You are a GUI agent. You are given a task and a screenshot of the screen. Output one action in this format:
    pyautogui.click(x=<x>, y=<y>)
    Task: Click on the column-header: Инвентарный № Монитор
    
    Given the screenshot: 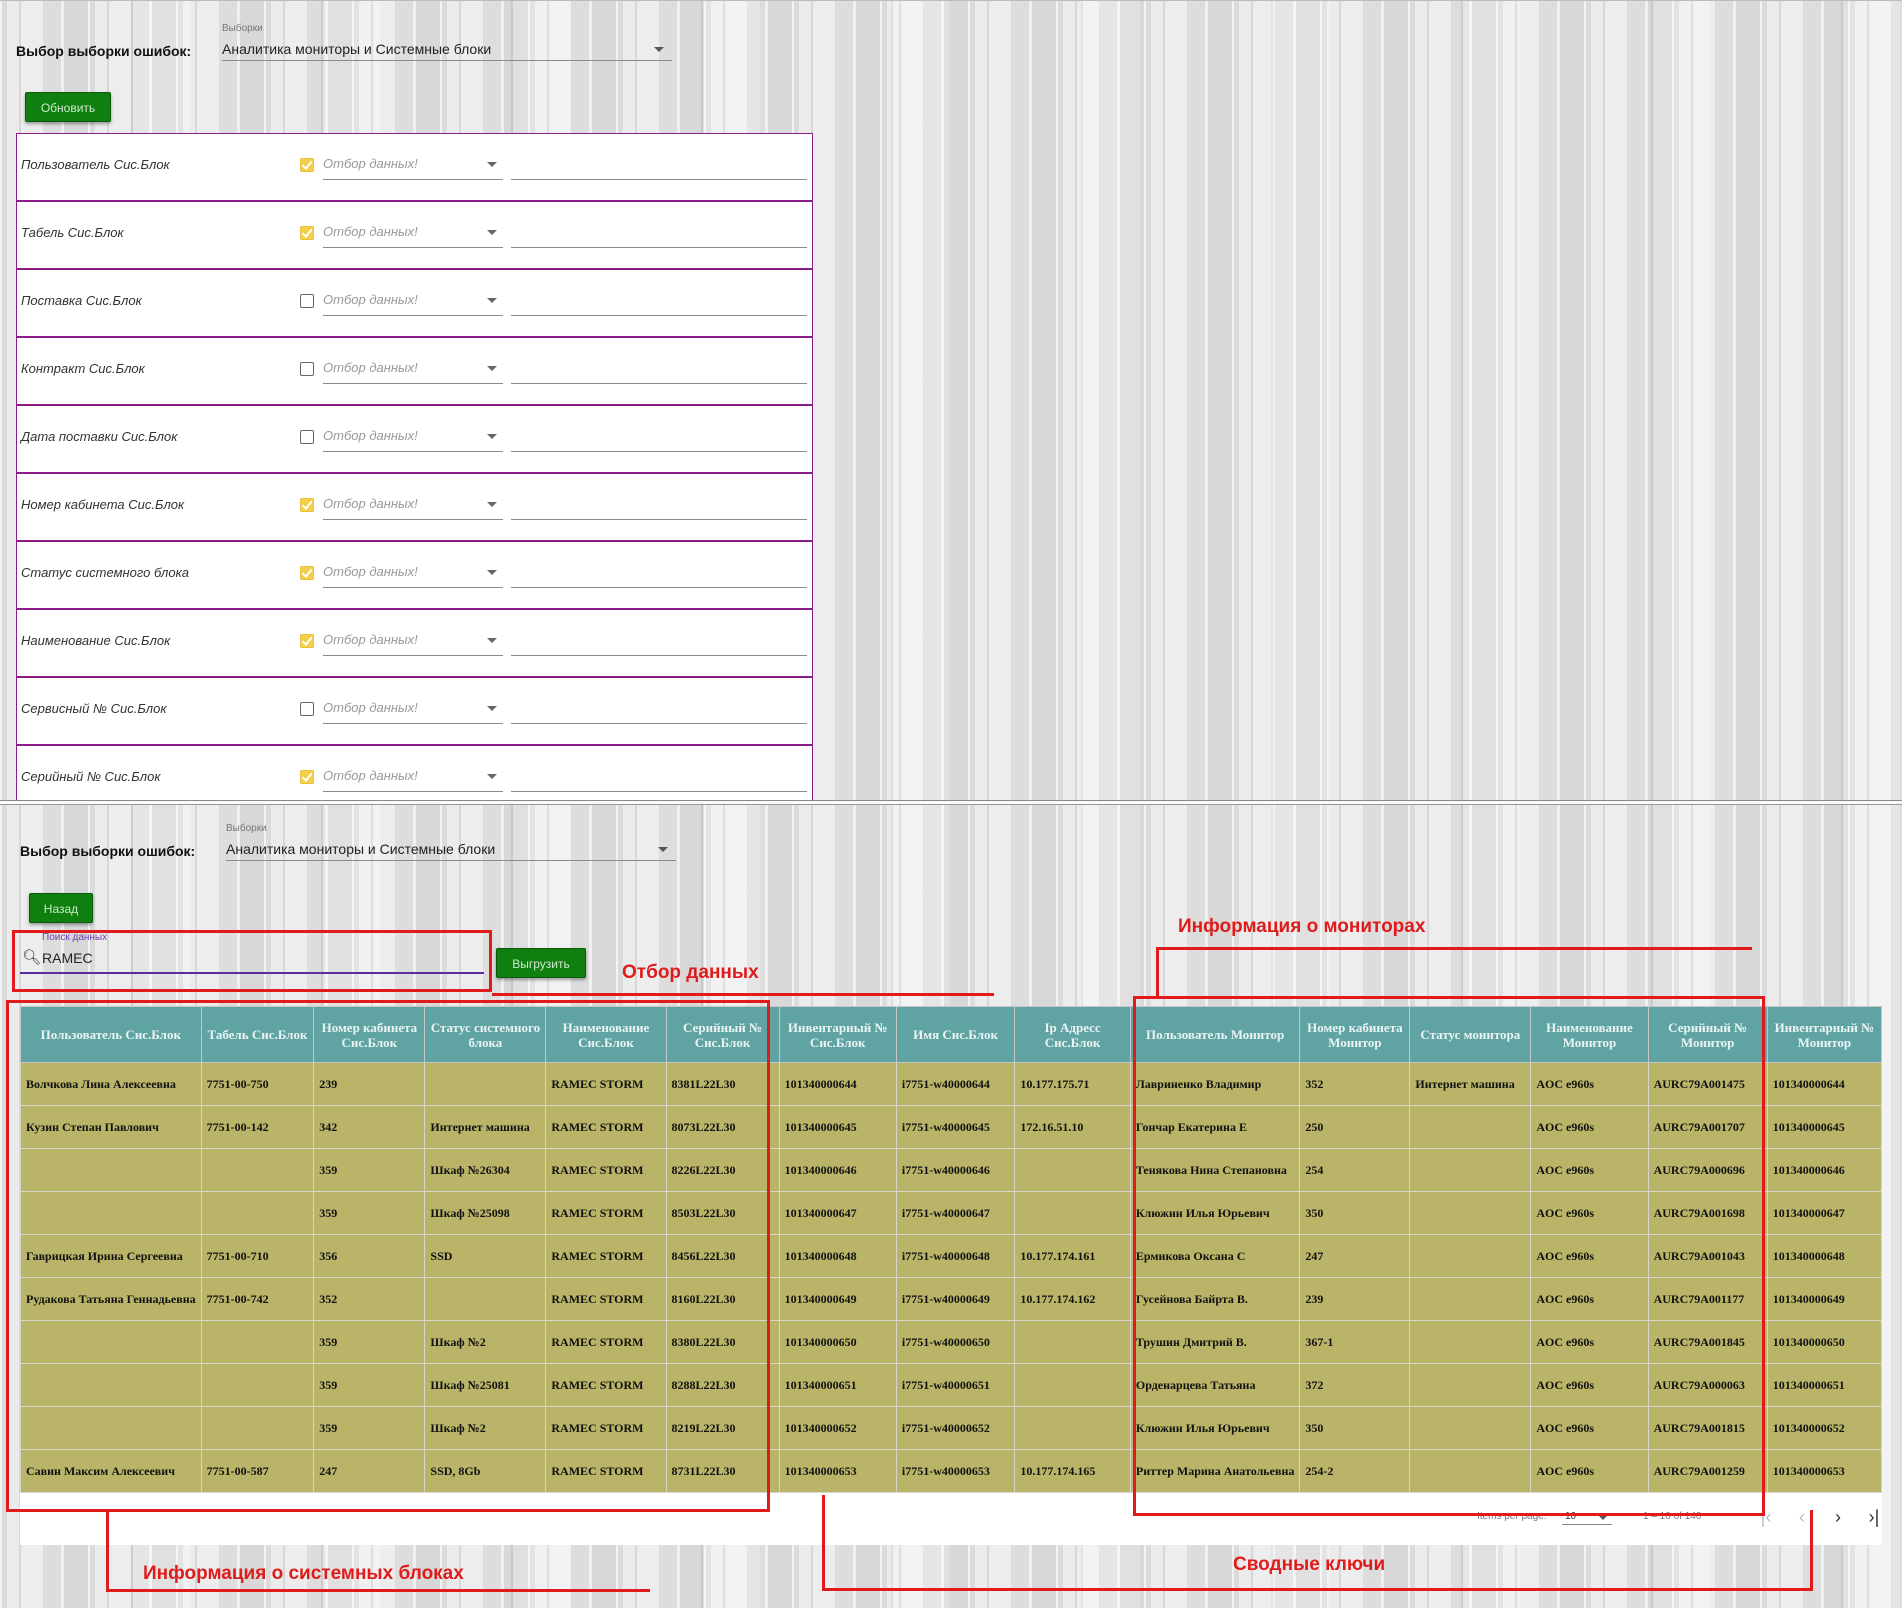 What is the action you would take?
    pyautogui.click(x=1824, y=1034)
    